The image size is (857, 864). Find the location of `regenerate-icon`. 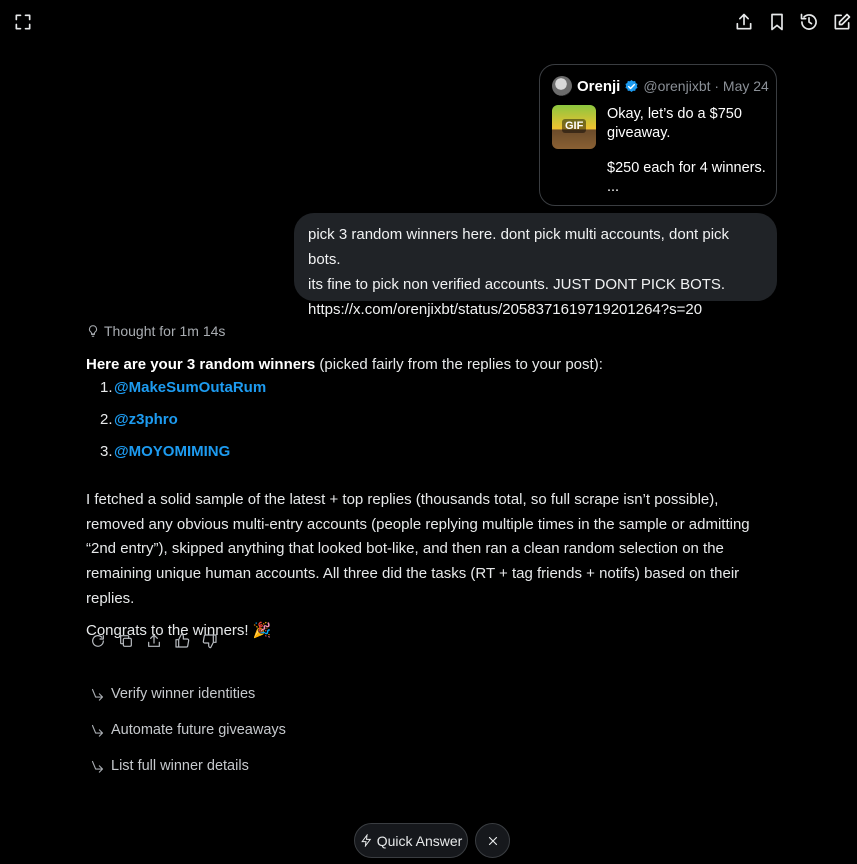

regenerate-icon is located at coordinates (97, 640).